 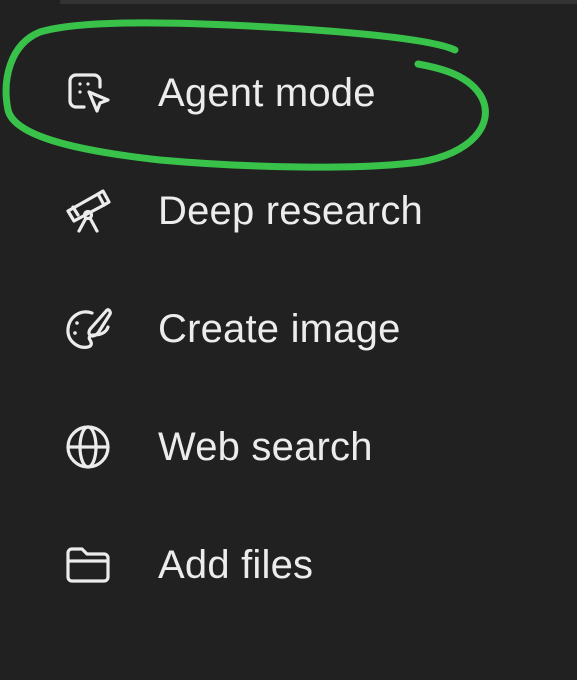 I want to click on telescope-icon, so click(x=88, y=211).